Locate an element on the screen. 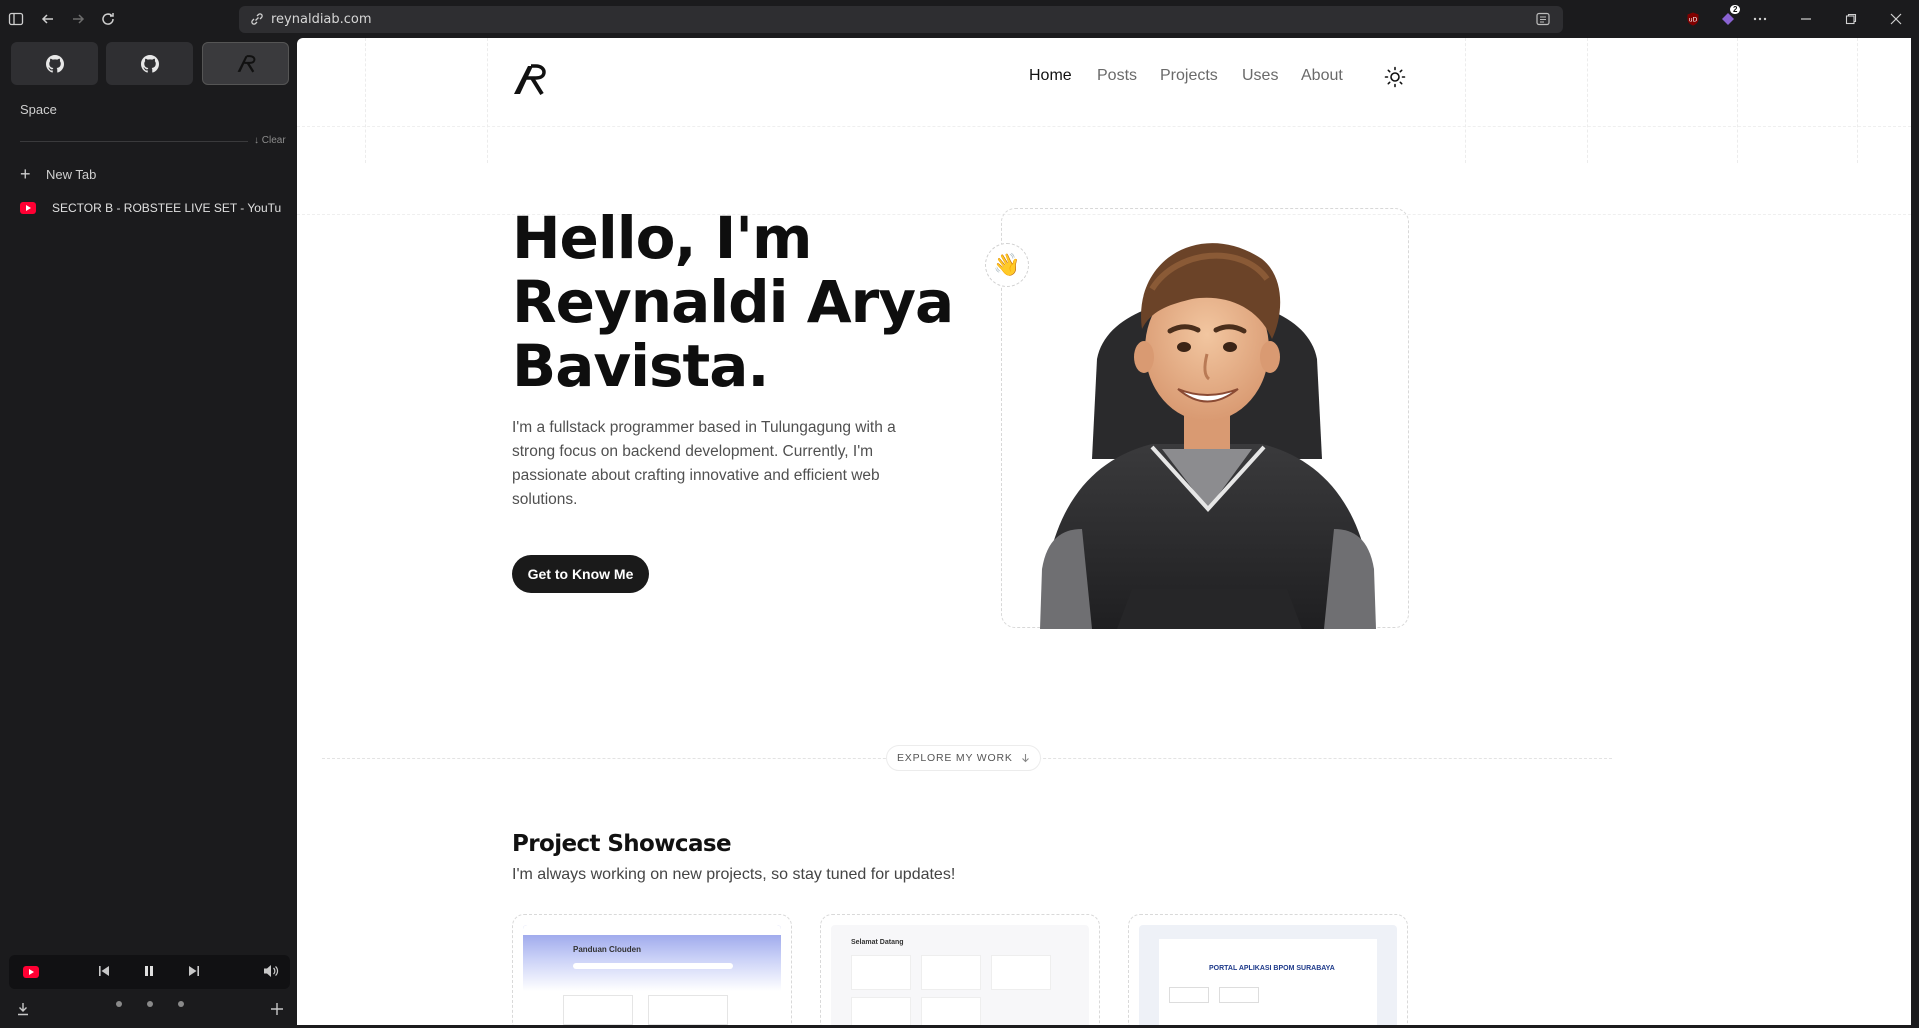 This screenshot has height=1028, width=1919. ublock-extension-icon: uD is located at coordinates (1693, 19).